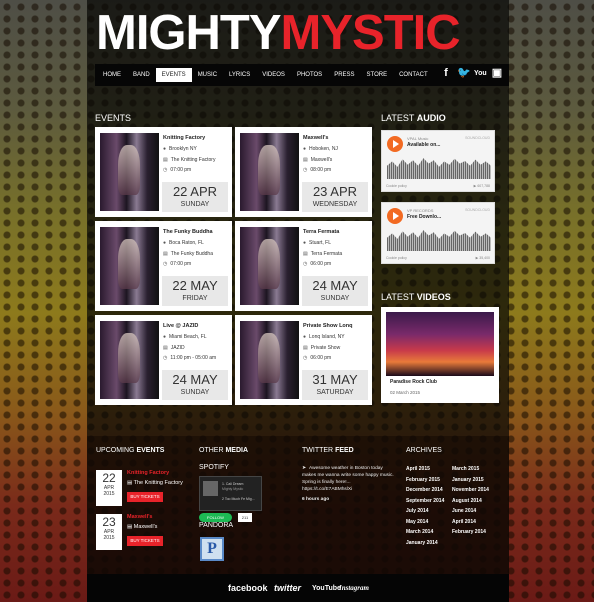 Image resolution: width=594 pixels, height=602 pixels. What do you see at coordinates (273, 75) in the screenshot?
I see `nav-item-videos: VIDEOS` at bounding box center [273, 75].